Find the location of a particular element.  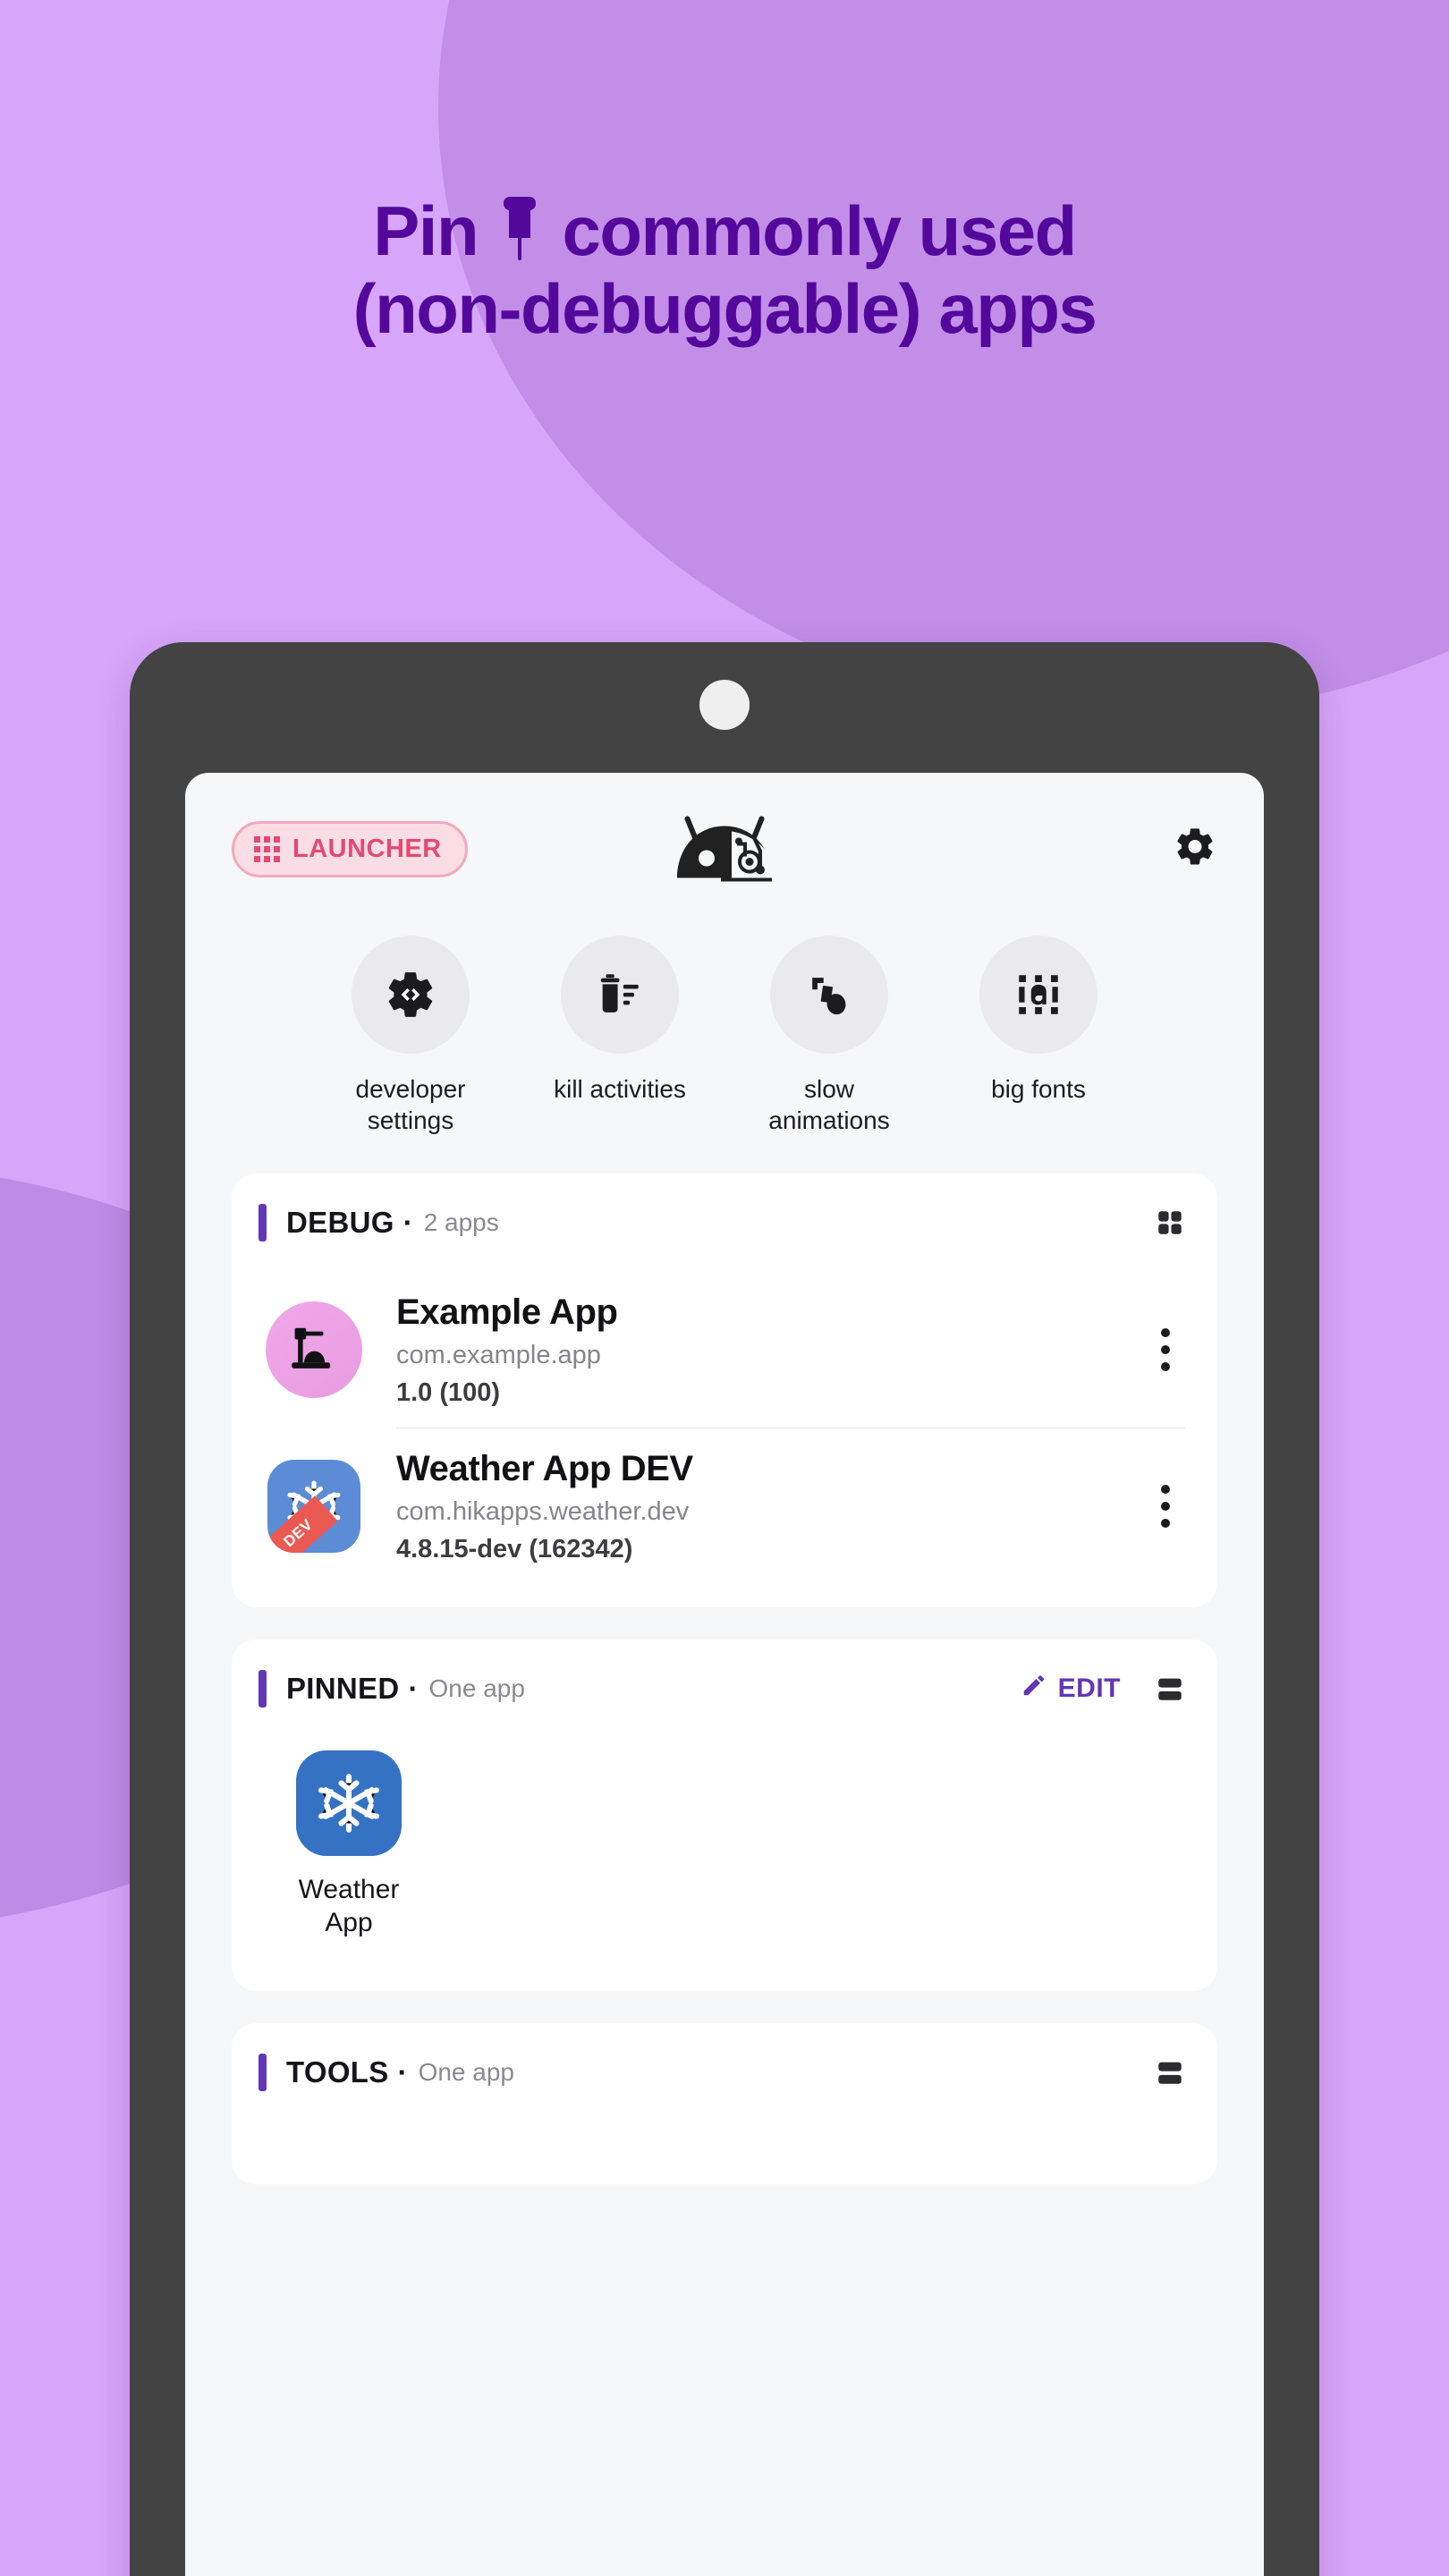

section-header-pinned: PINNED · One app EDIT is located at coordinates (724, 1689).